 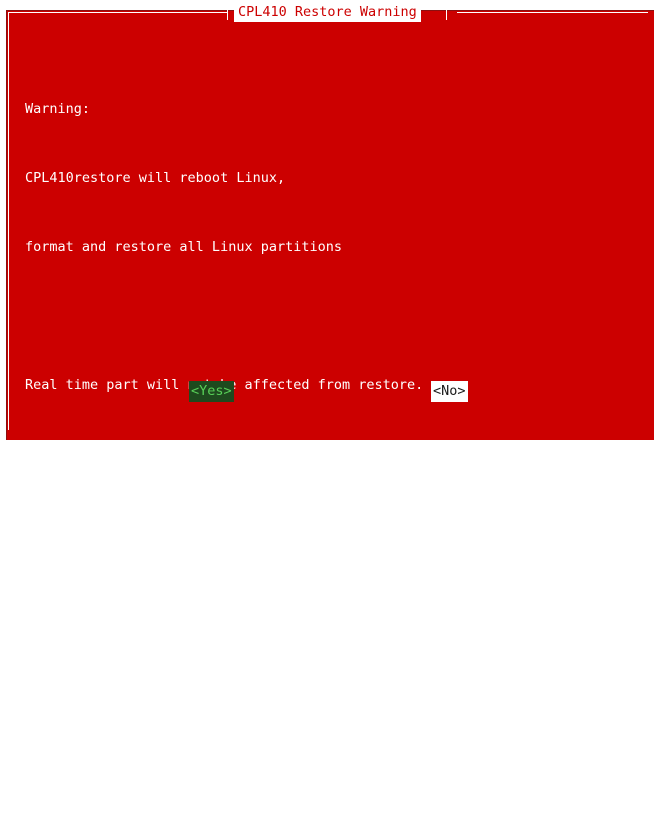 What do you see at coordinates (58, 109) in the screenshot?
I see `message-line-warning: Warning:` at bounding box center [58, 109].